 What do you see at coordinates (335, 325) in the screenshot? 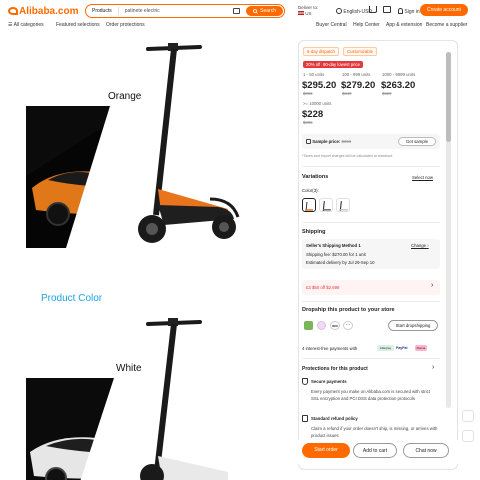
I see `wix-icon: WIX` at bounding box center [335, 325].